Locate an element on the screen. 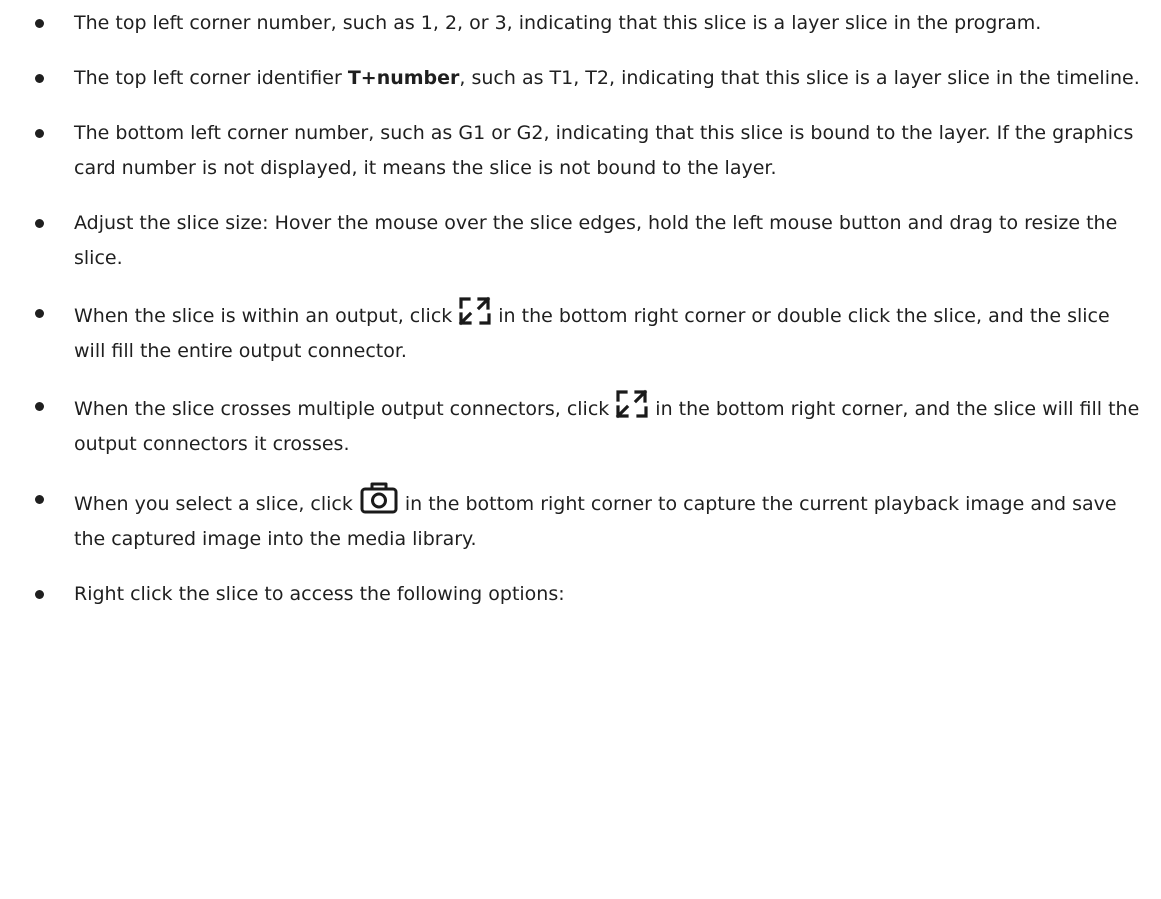 The height and width of the screenshot is (899, 1161). list-item-bold-term: T+number is located at coordinates (403, 78).